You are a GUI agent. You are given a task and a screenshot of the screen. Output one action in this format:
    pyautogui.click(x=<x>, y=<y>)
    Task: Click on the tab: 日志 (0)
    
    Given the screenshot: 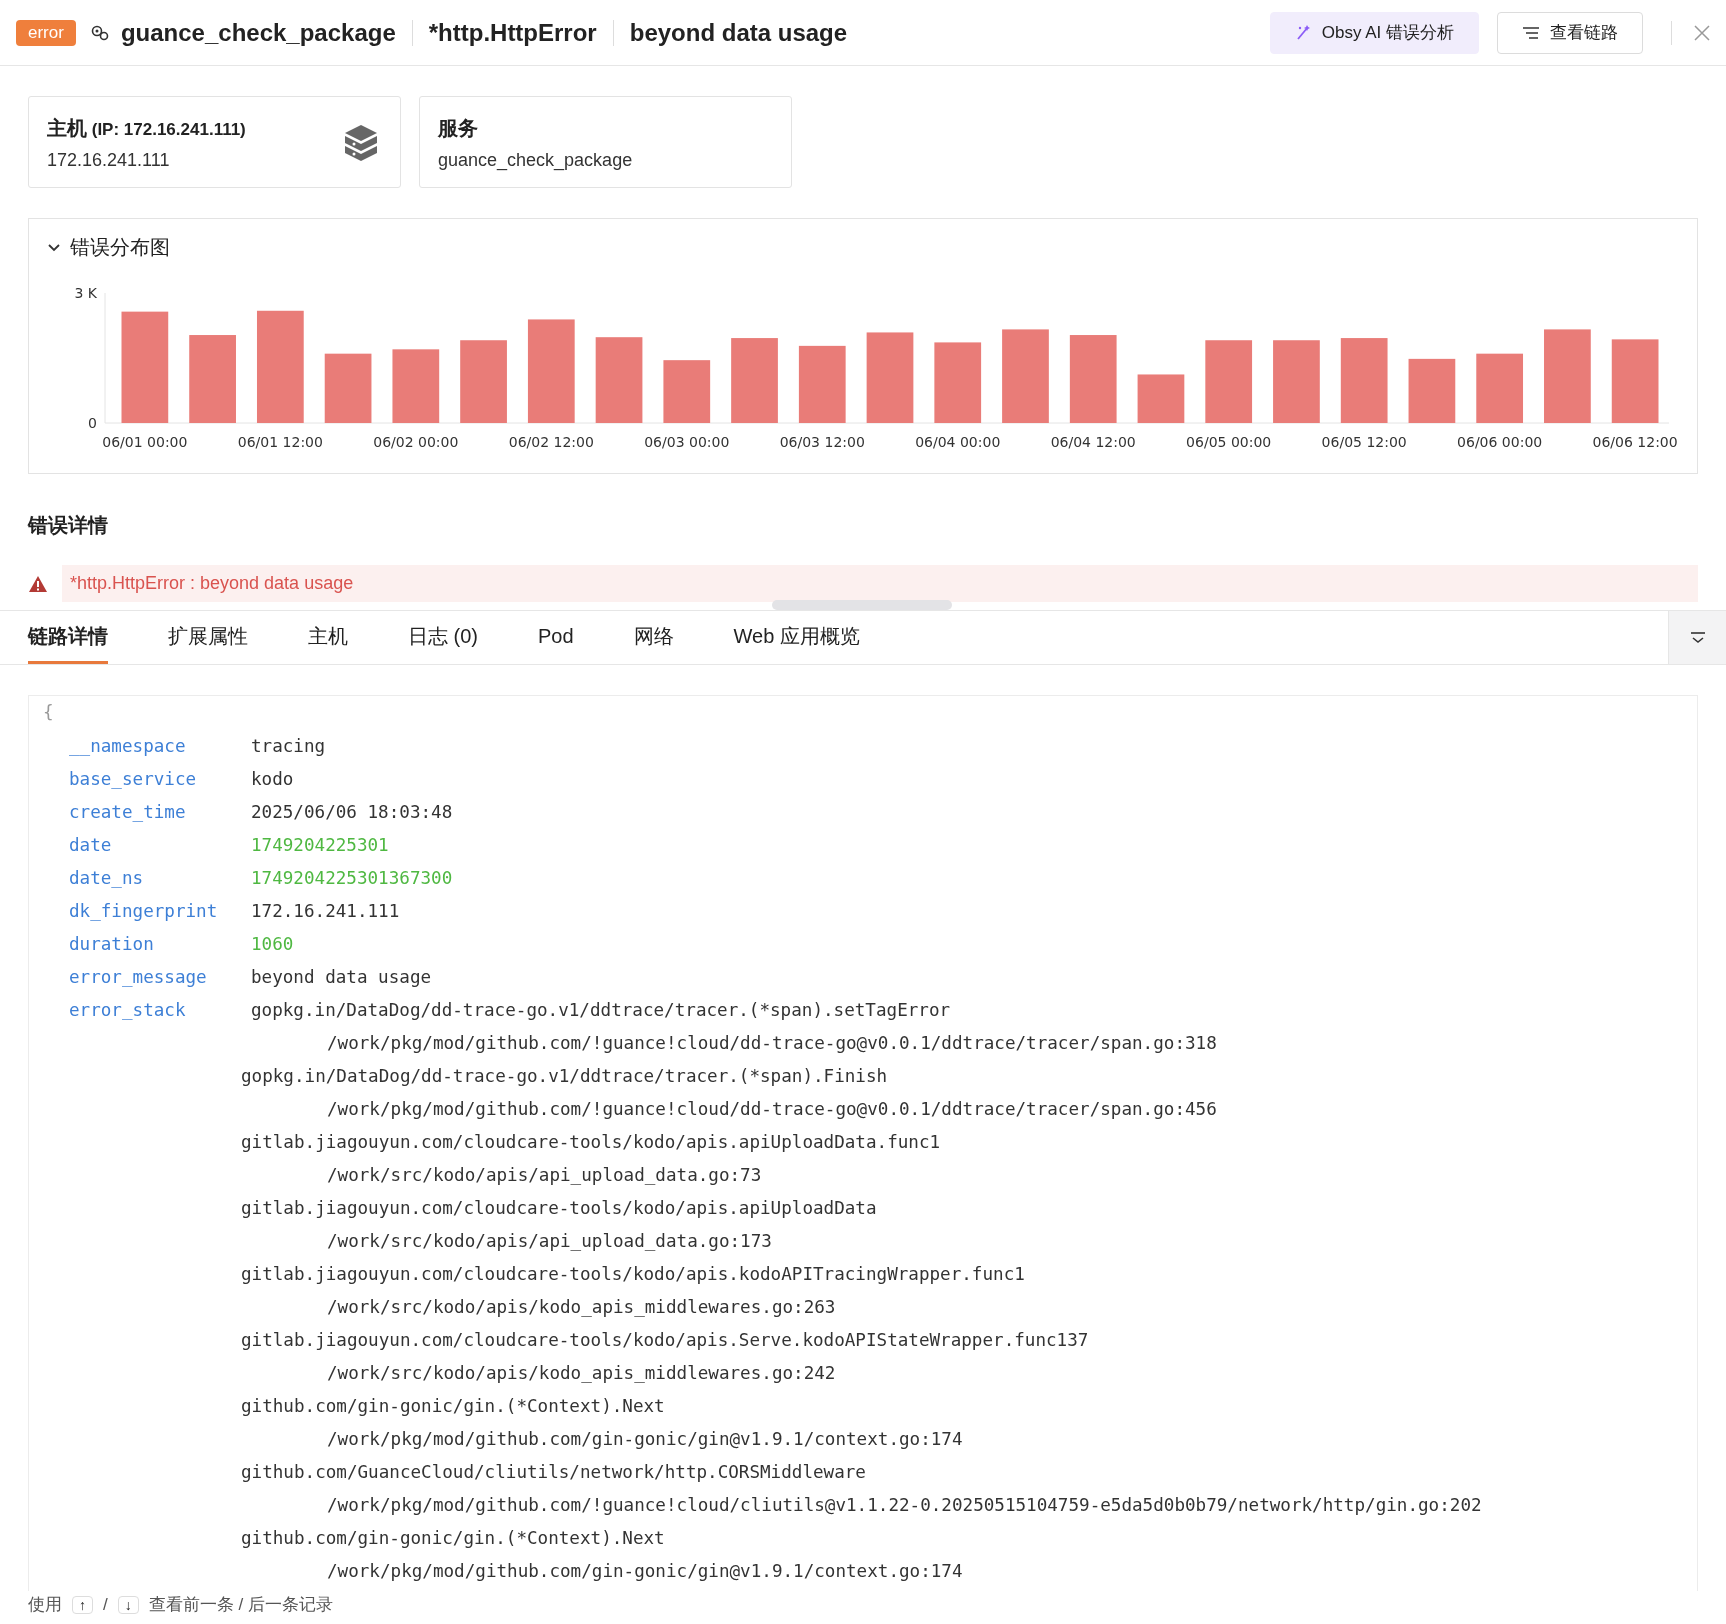 What is the action you would take?
    pyautogui.click(x=443, y=637)
    